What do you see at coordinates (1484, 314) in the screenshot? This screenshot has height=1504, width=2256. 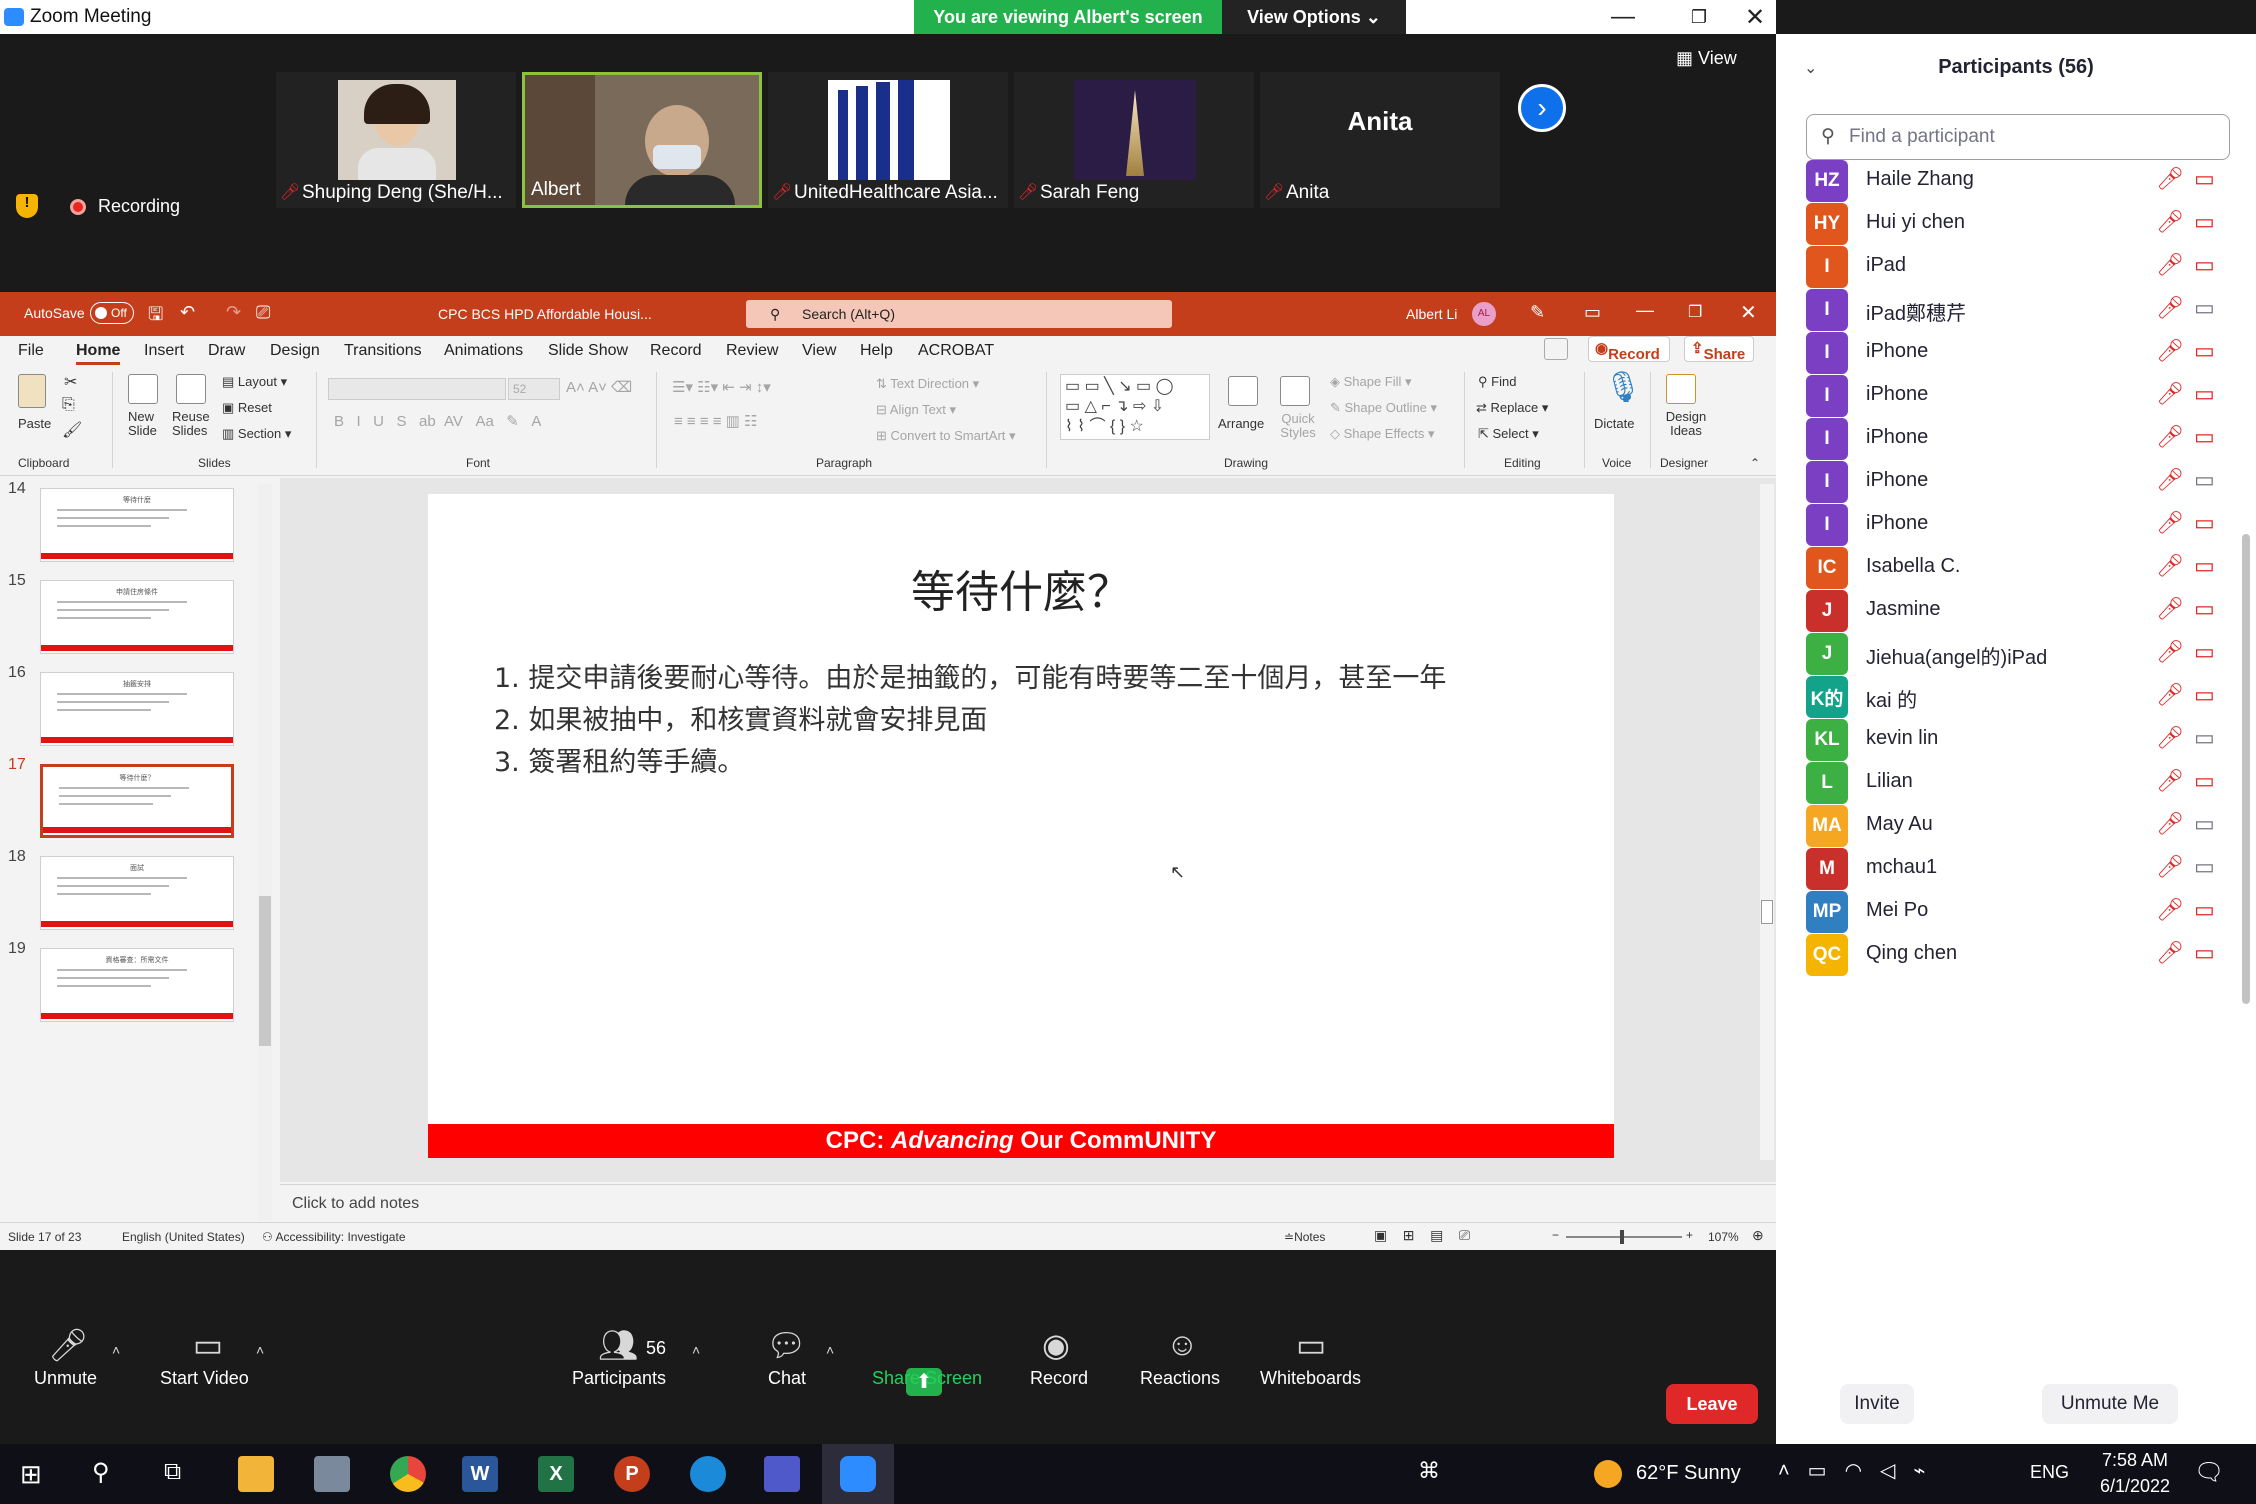 I see `user-avatar: AL` at bounding box center [1484, 314].